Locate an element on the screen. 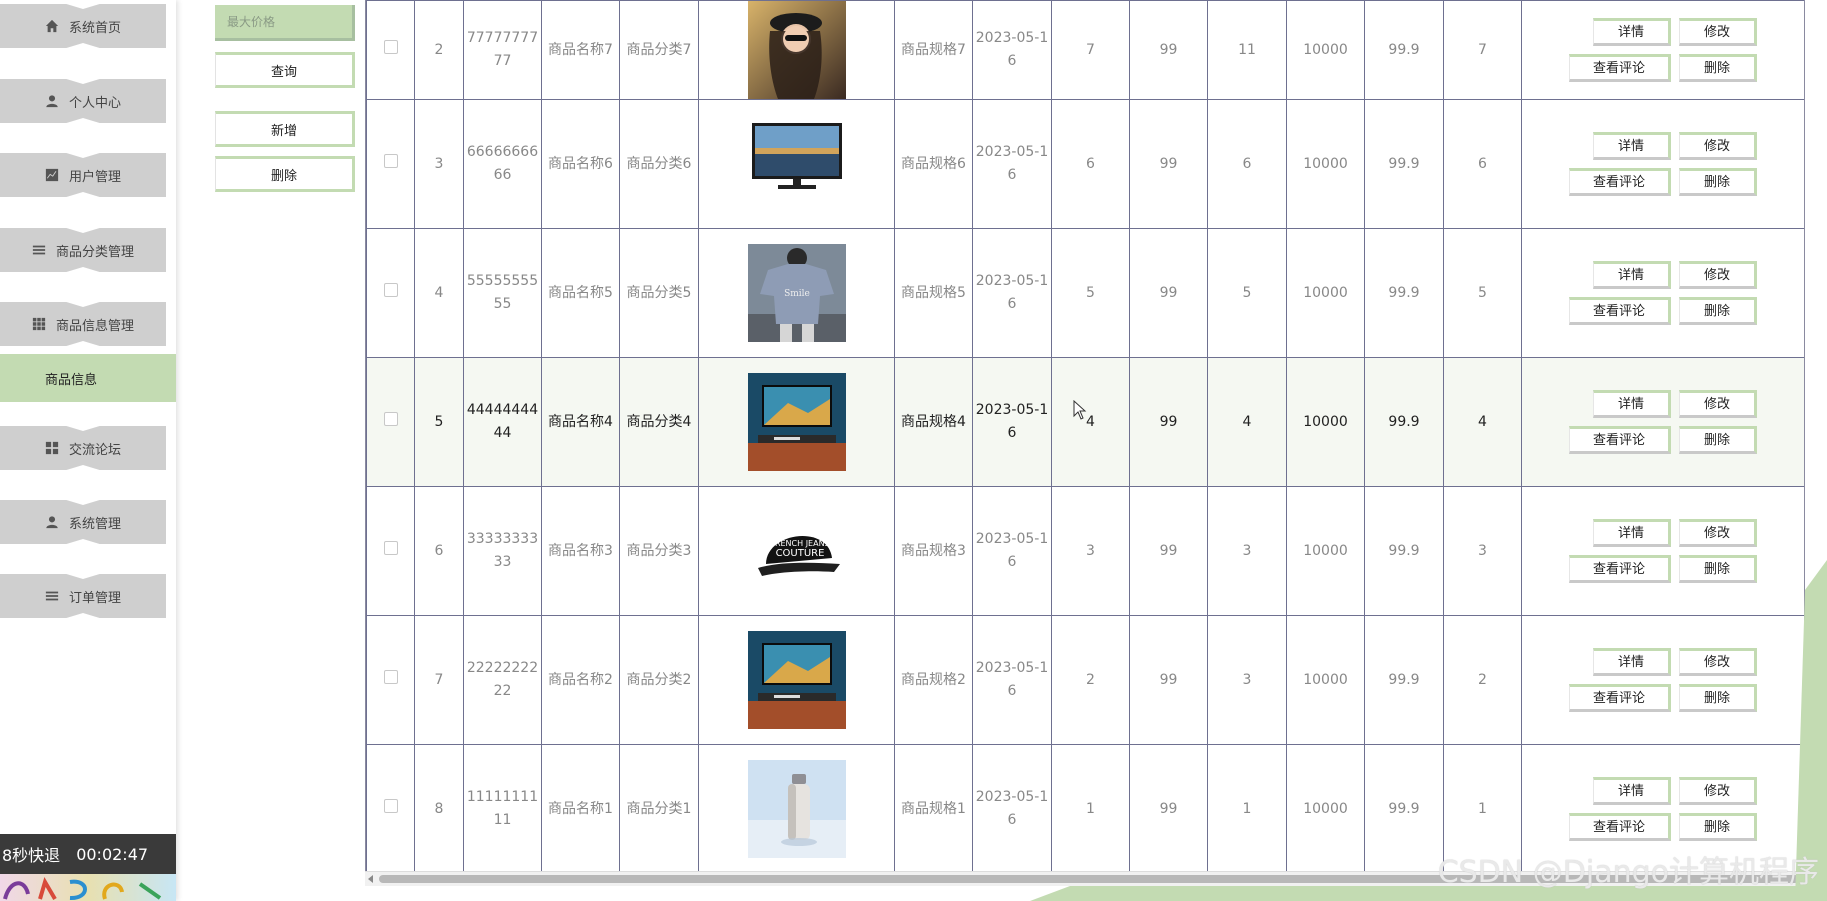 This screenshot has height=901, width=1827. product-thumbnail: FRENCH JEANSCOUTURE is located at coordinates (796, 551).